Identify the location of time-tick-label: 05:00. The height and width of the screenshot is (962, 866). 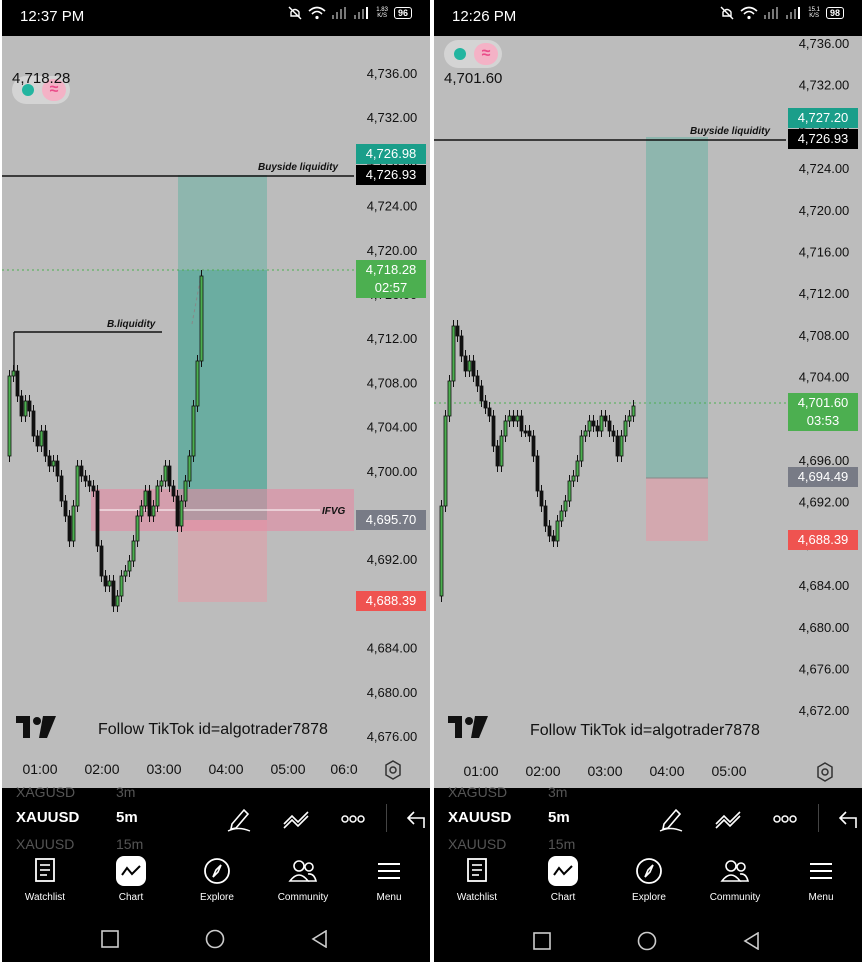
(728, 771).